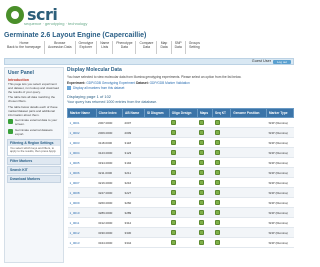 The height and width of the screenshot is (267, 320). I want to click on status-user: Guest User, so click(261, 61).